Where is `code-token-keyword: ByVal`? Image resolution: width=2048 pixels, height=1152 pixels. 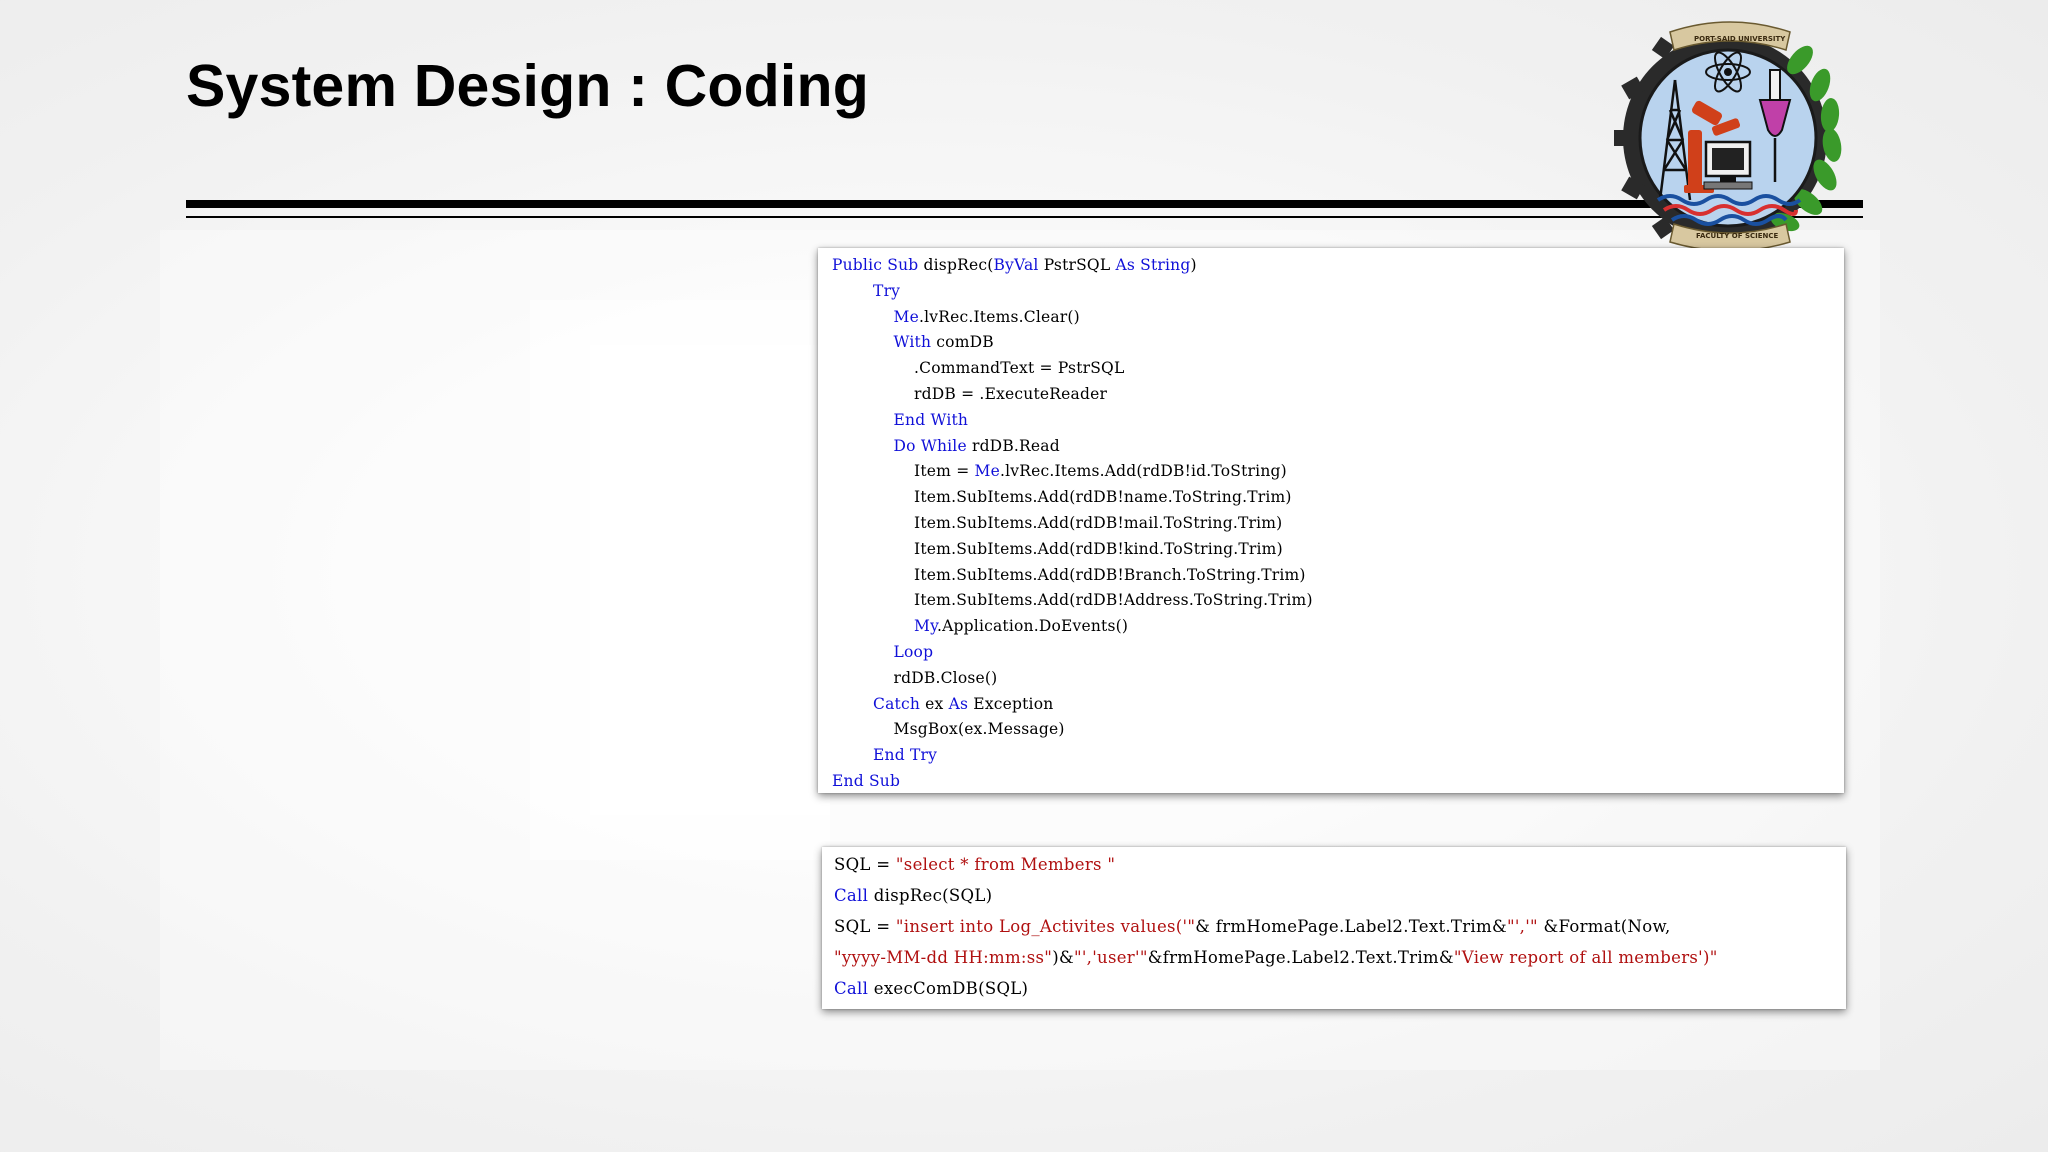
code-token-keyword: ByVal is located at coordinates (1016, 265).